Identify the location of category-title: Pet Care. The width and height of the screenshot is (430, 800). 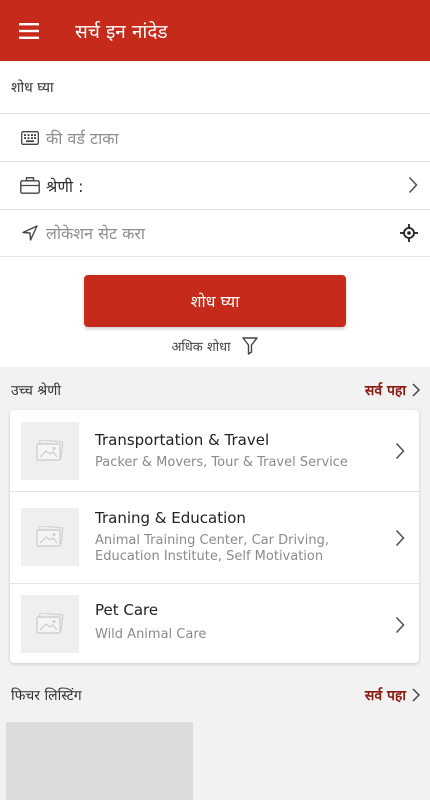
(127, 610).